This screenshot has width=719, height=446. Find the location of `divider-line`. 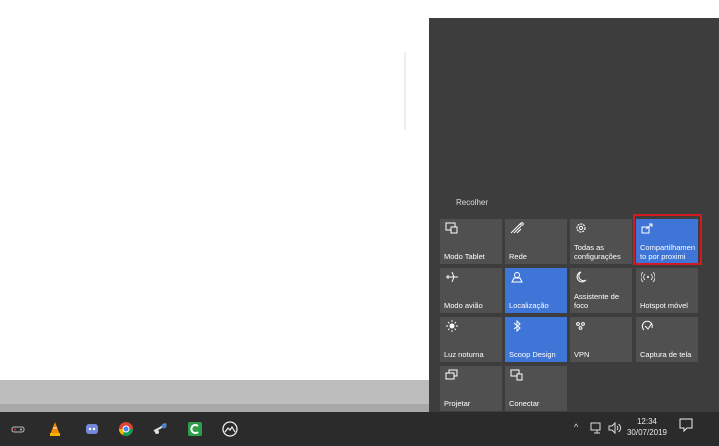

divider-line is located at coordinates (405, 91).